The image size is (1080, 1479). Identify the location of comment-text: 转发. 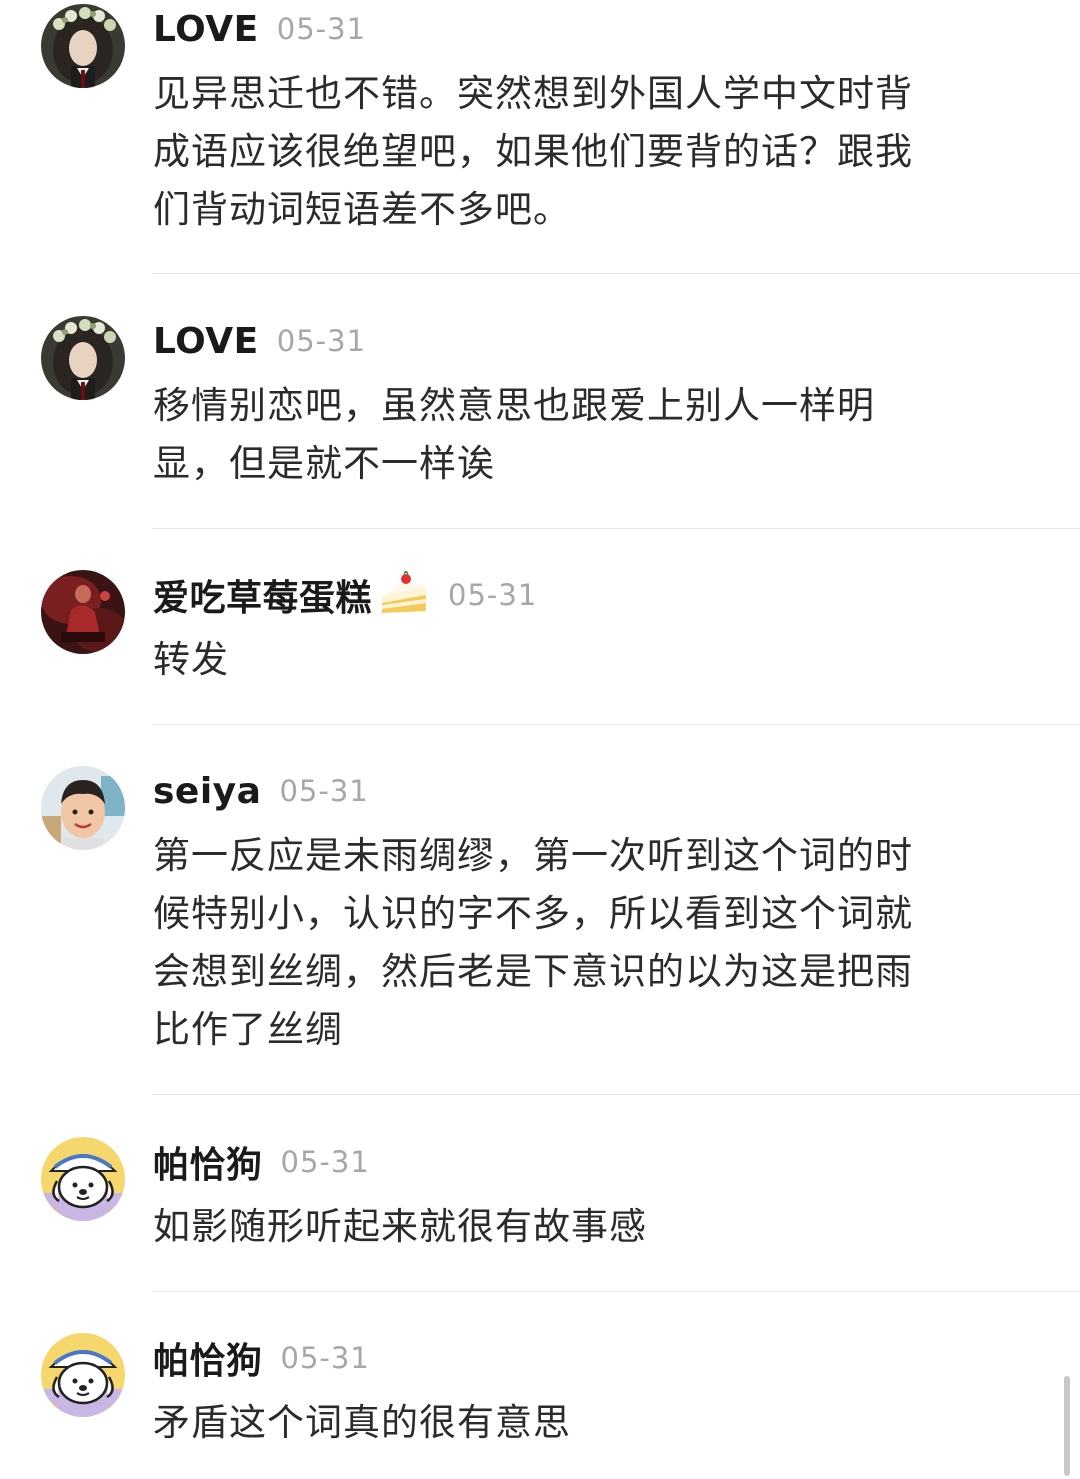
(191, 659).